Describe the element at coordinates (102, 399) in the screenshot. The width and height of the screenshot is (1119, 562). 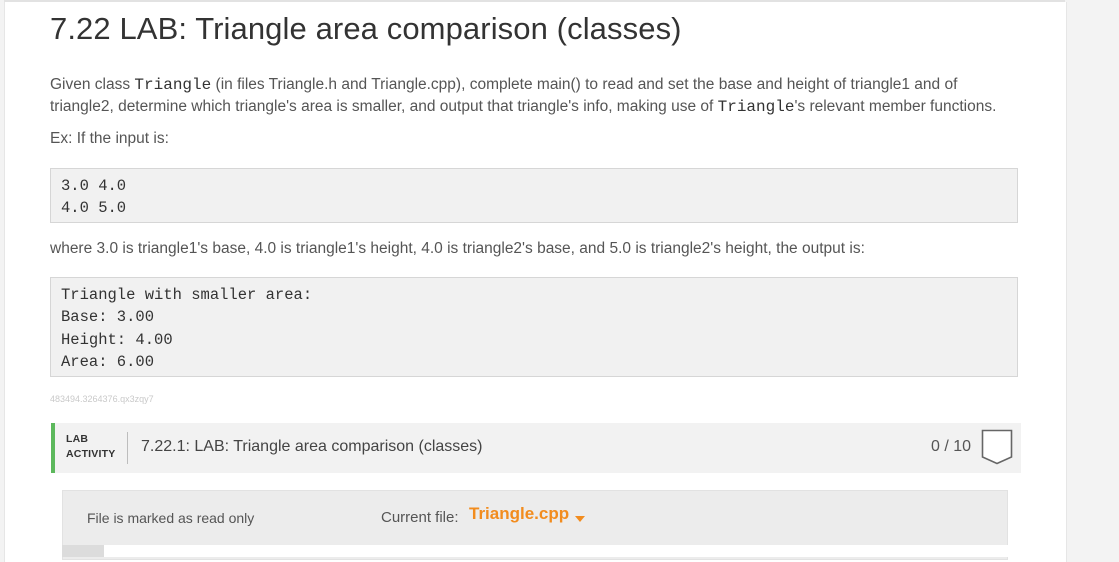
I see `content-hash-id: 483494.3264376.qx3zqy7` at that location.